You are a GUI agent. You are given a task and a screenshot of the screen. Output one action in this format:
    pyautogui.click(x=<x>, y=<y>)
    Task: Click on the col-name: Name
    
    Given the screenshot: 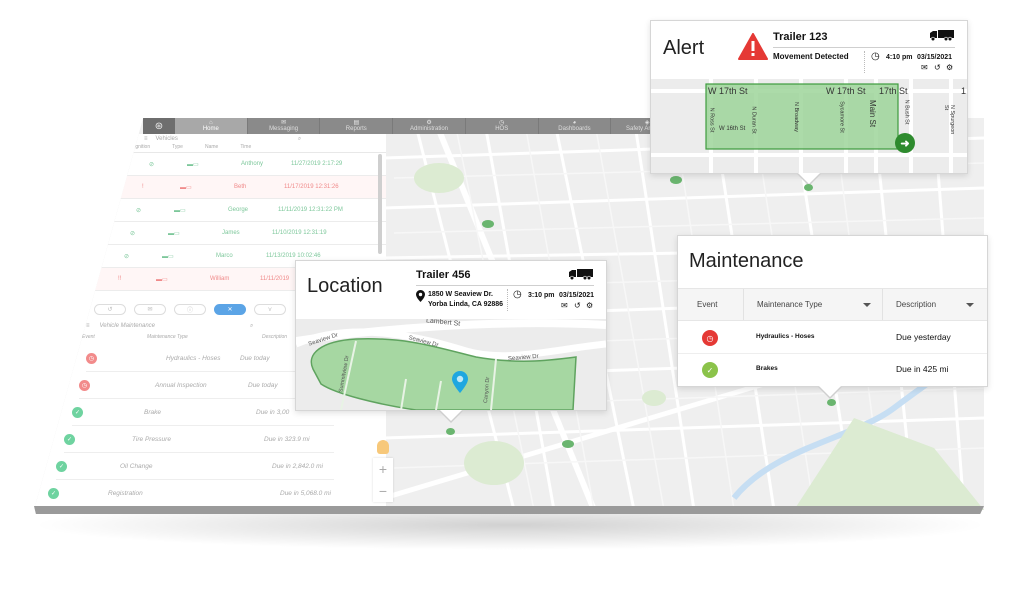 What is the action you would take?
    pyautogui.click(x=211, y=148)
    